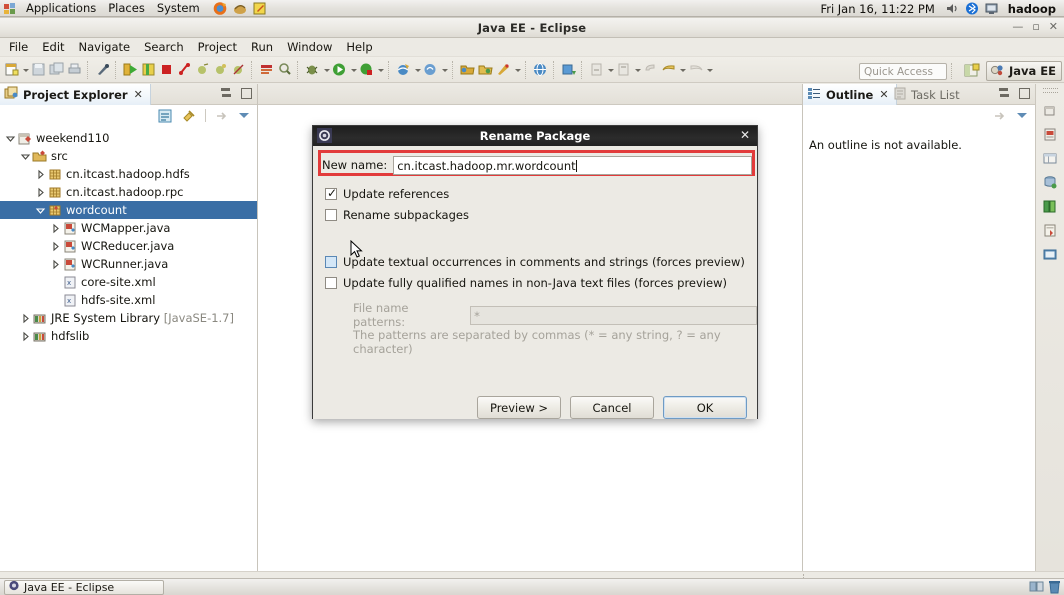  I want to click on launch-icon, so click(504, 69).